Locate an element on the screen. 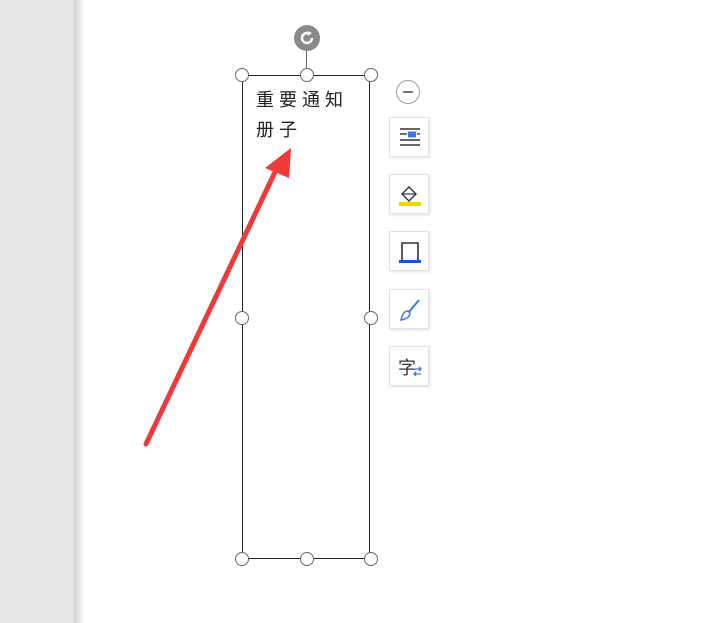 This screenshot has width=717, height=623. annotation-arrow is located at coordinates (217, 297).